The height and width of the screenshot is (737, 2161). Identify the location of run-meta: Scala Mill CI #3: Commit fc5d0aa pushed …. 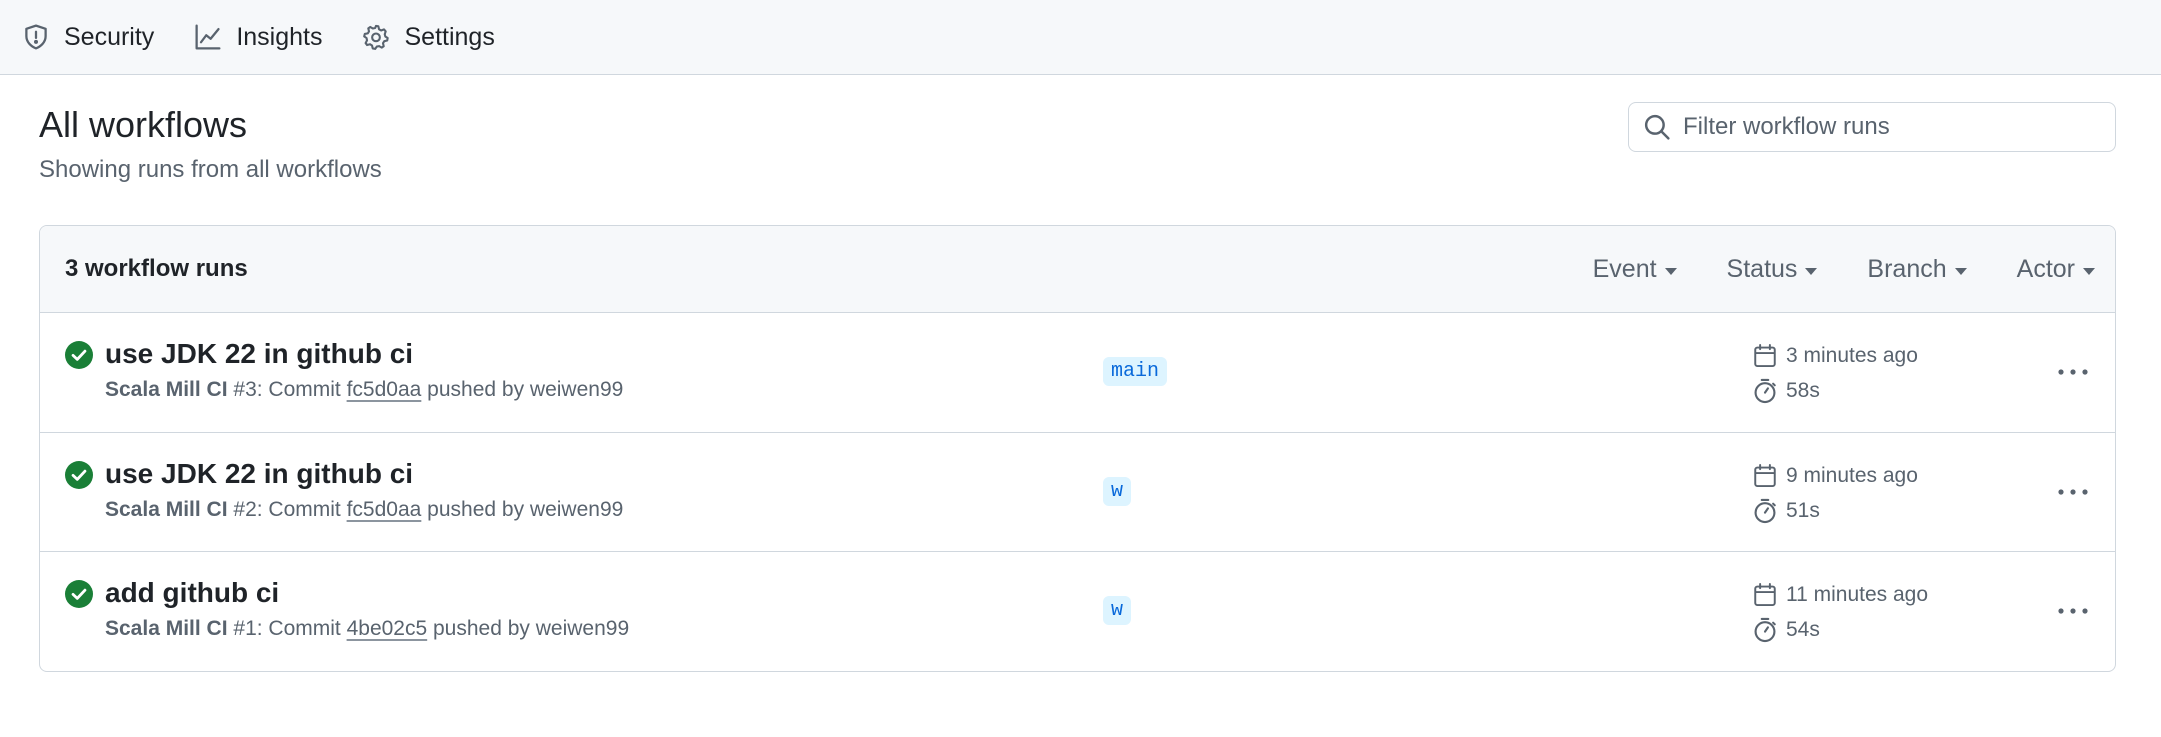
(364, 390).